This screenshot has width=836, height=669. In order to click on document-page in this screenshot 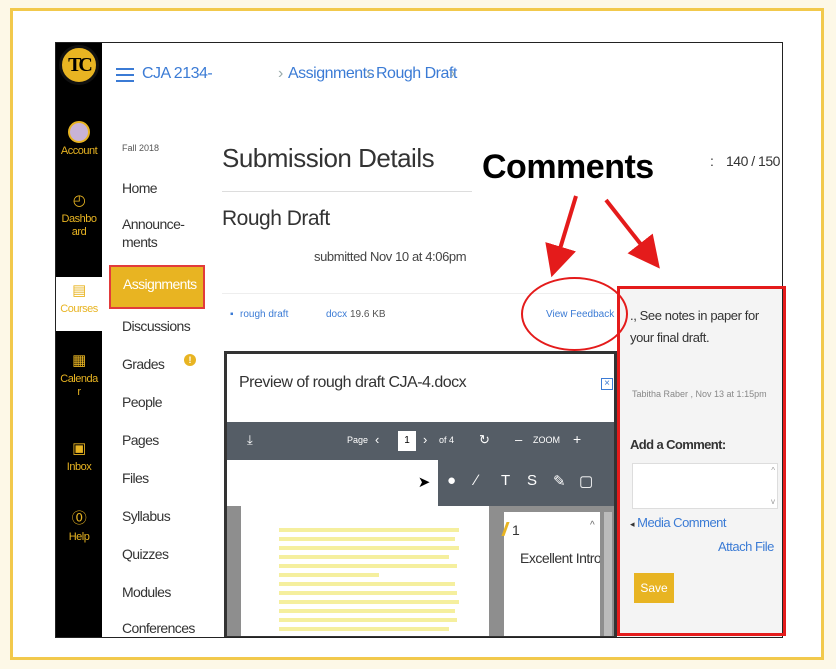, I will do `click(365, 571)`.